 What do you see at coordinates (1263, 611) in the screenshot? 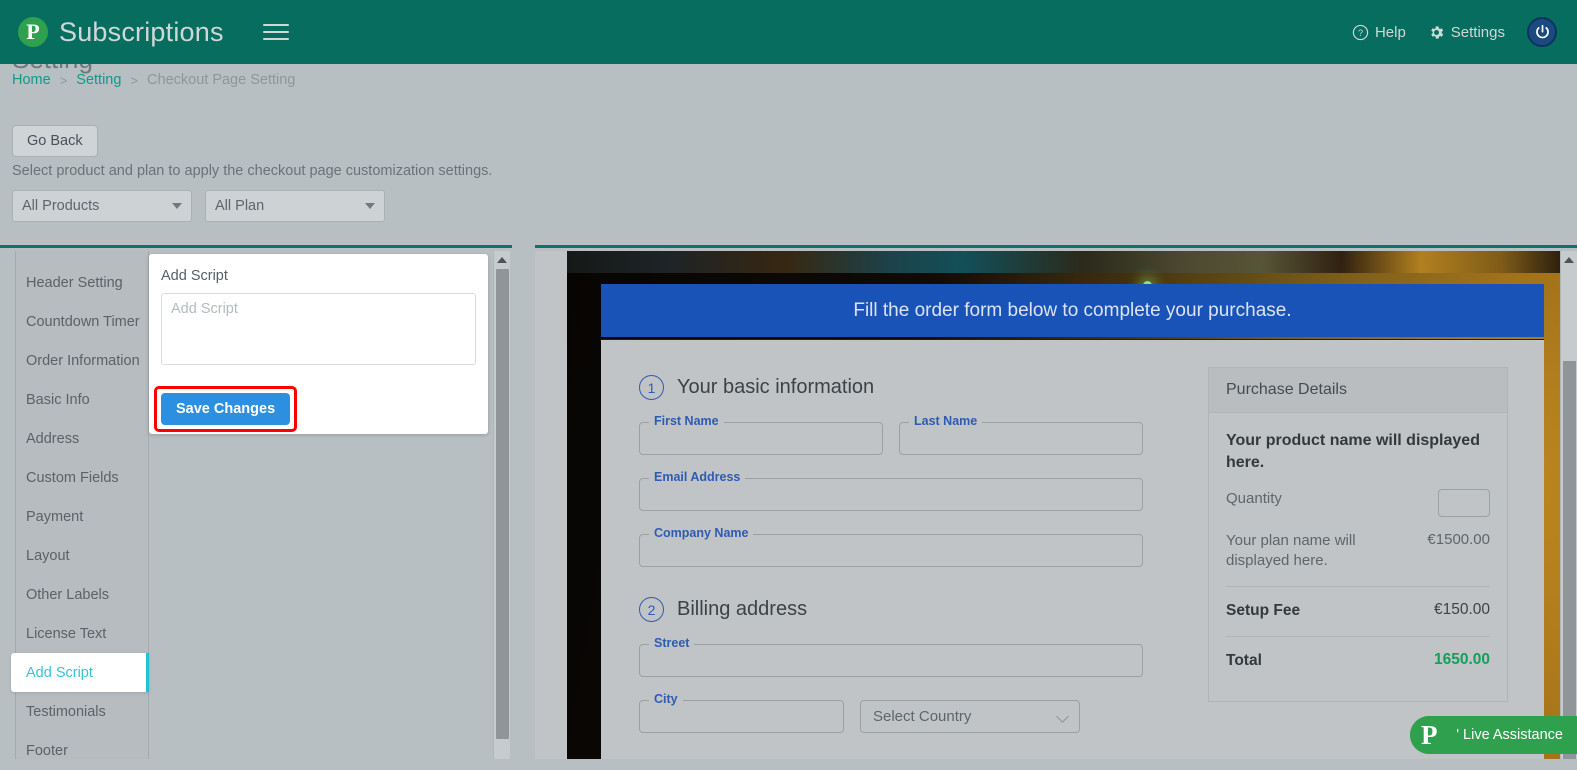
I see `setup-fee-label: Setup Fee` at bounding box center [1263, 611].